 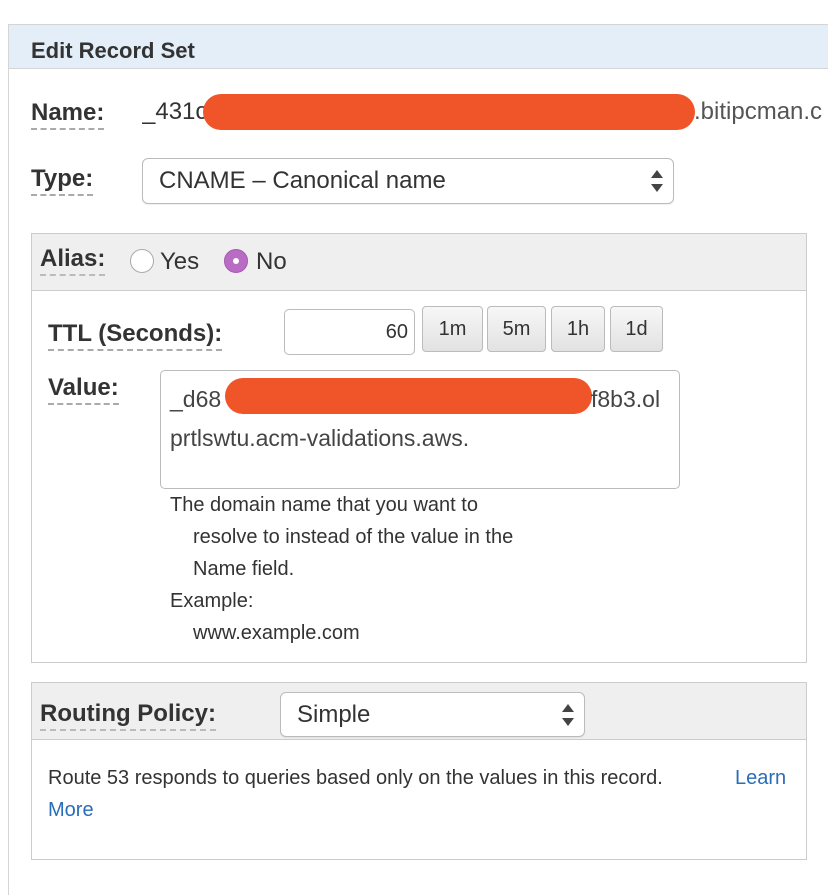 I want to click on alias-label: Alias:, so click(x=73, y=261).